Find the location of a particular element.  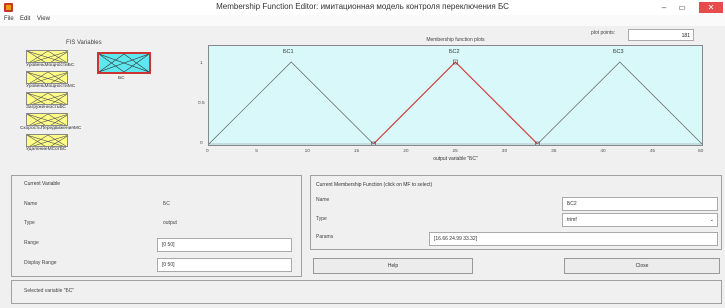

params-input: [16.66 24.99 33.32] is located at coordinates (573, 239).